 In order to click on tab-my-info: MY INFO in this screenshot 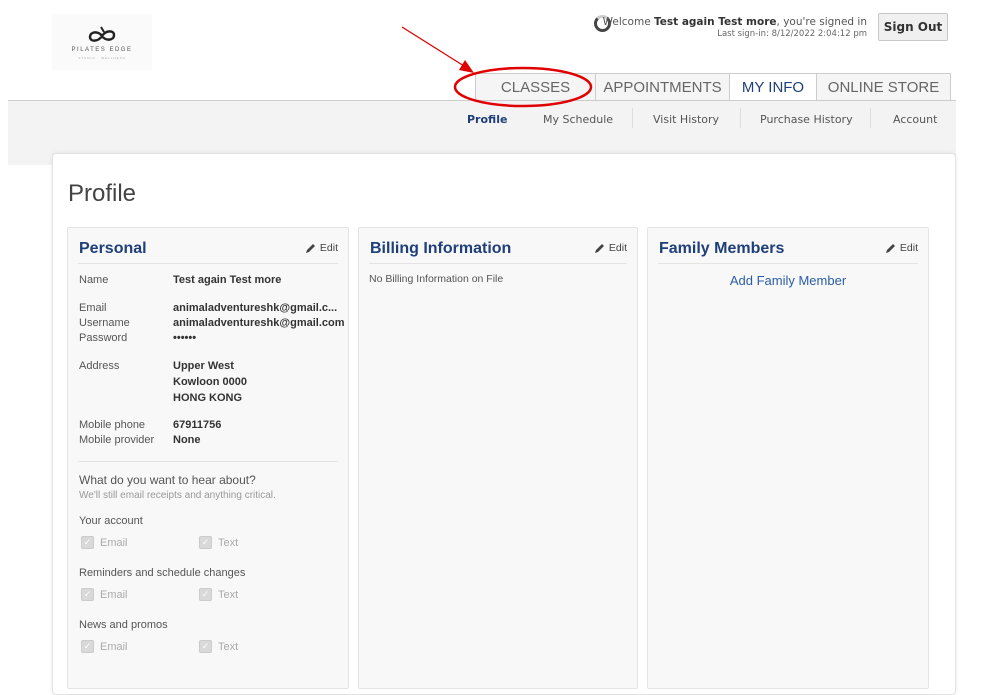, I will do `click(773, 87)`.